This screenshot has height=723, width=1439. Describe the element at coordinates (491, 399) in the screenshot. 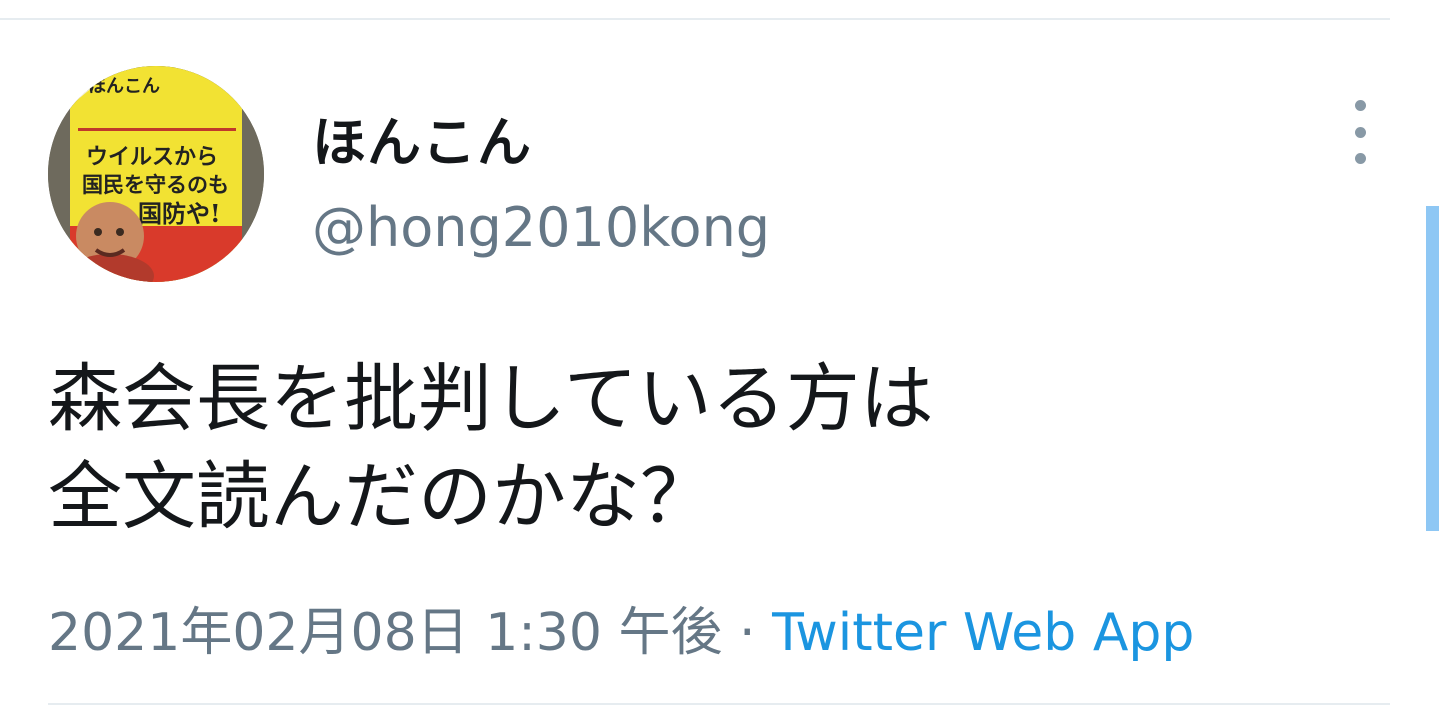

I see `tweet-text-line: 森会長を批判している方は` at that location.